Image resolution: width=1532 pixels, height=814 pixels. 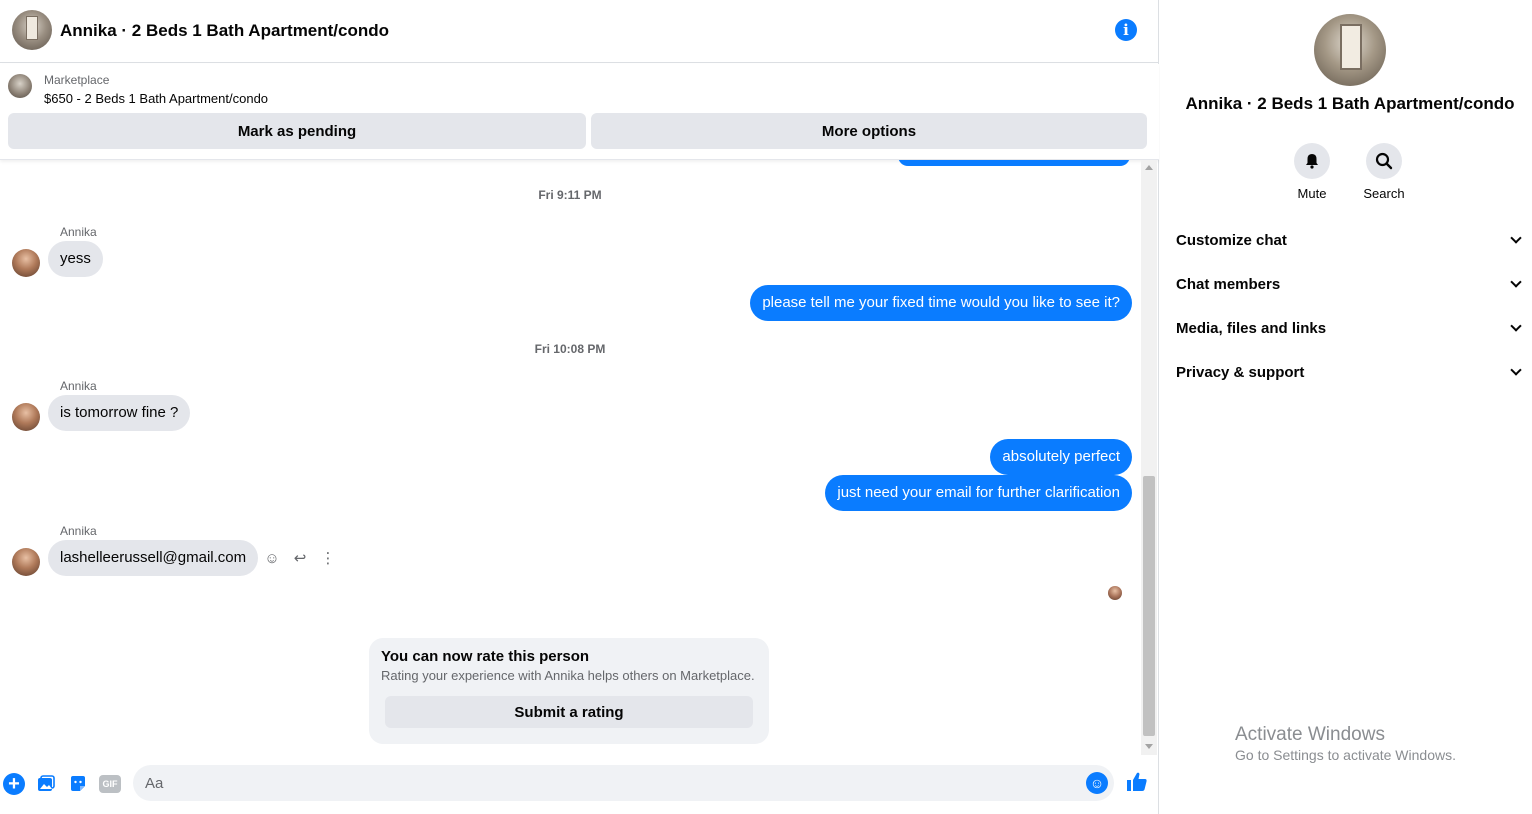 What do you see at coordinates (570, 349) in the screenshot?
I see `message-timestamp: Fri 10:08 PM` at bounding box center [570, 349].